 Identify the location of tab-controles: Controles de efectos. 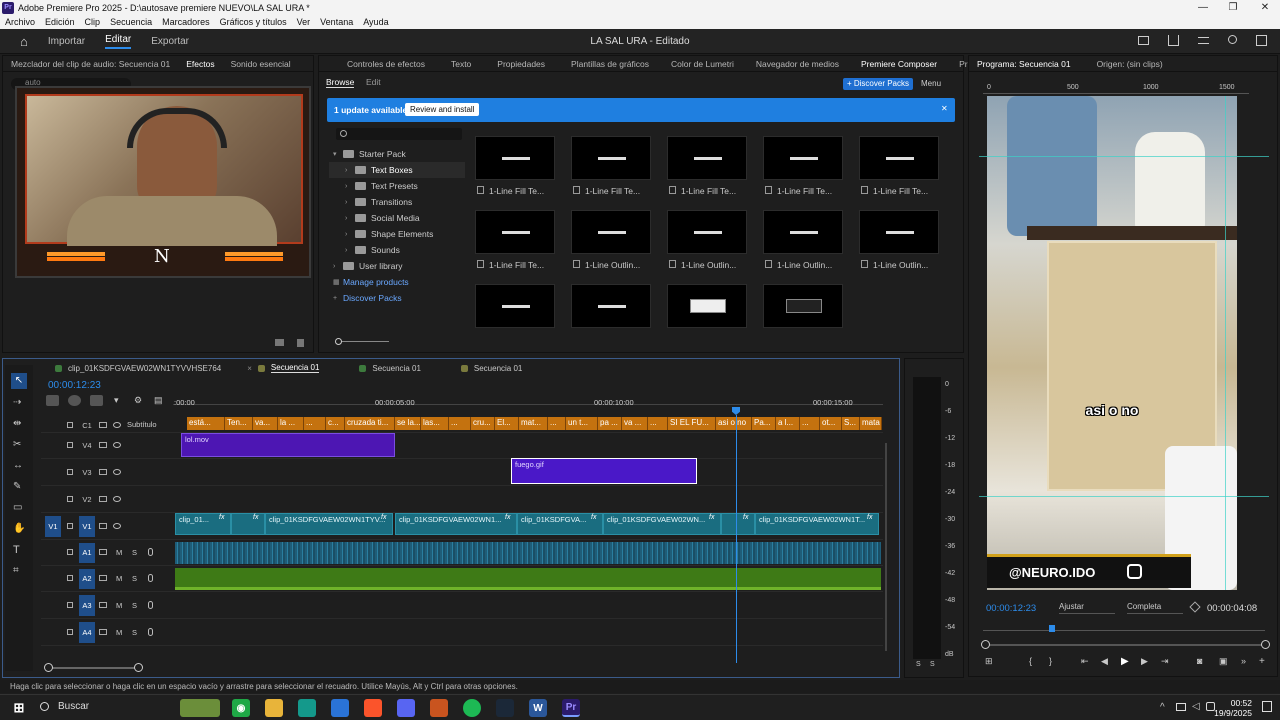
(386, 64).